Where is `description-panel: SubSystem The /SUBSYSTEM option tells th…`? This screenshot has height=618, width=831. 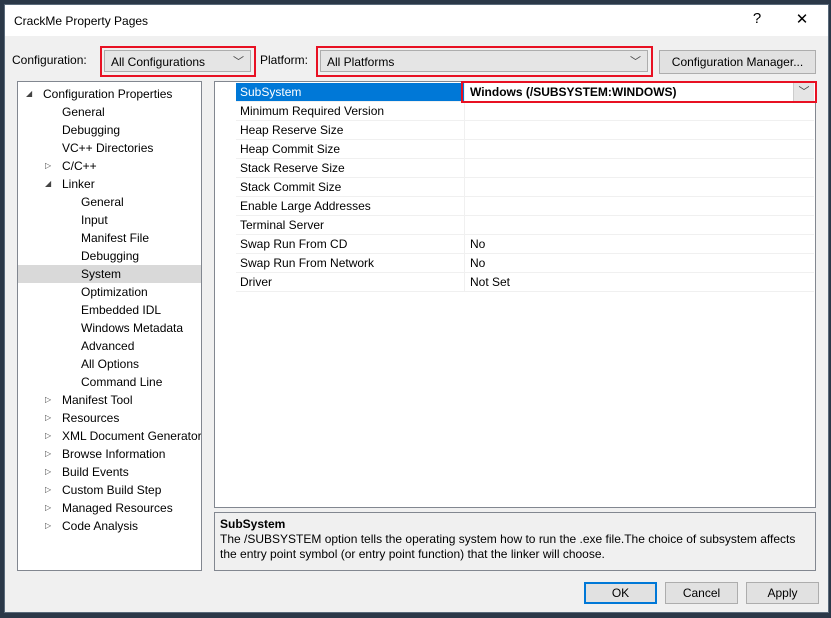 description-panel: SubSystem The /SUBSYSTEM option tells th… is located at coordinates (515, 541).